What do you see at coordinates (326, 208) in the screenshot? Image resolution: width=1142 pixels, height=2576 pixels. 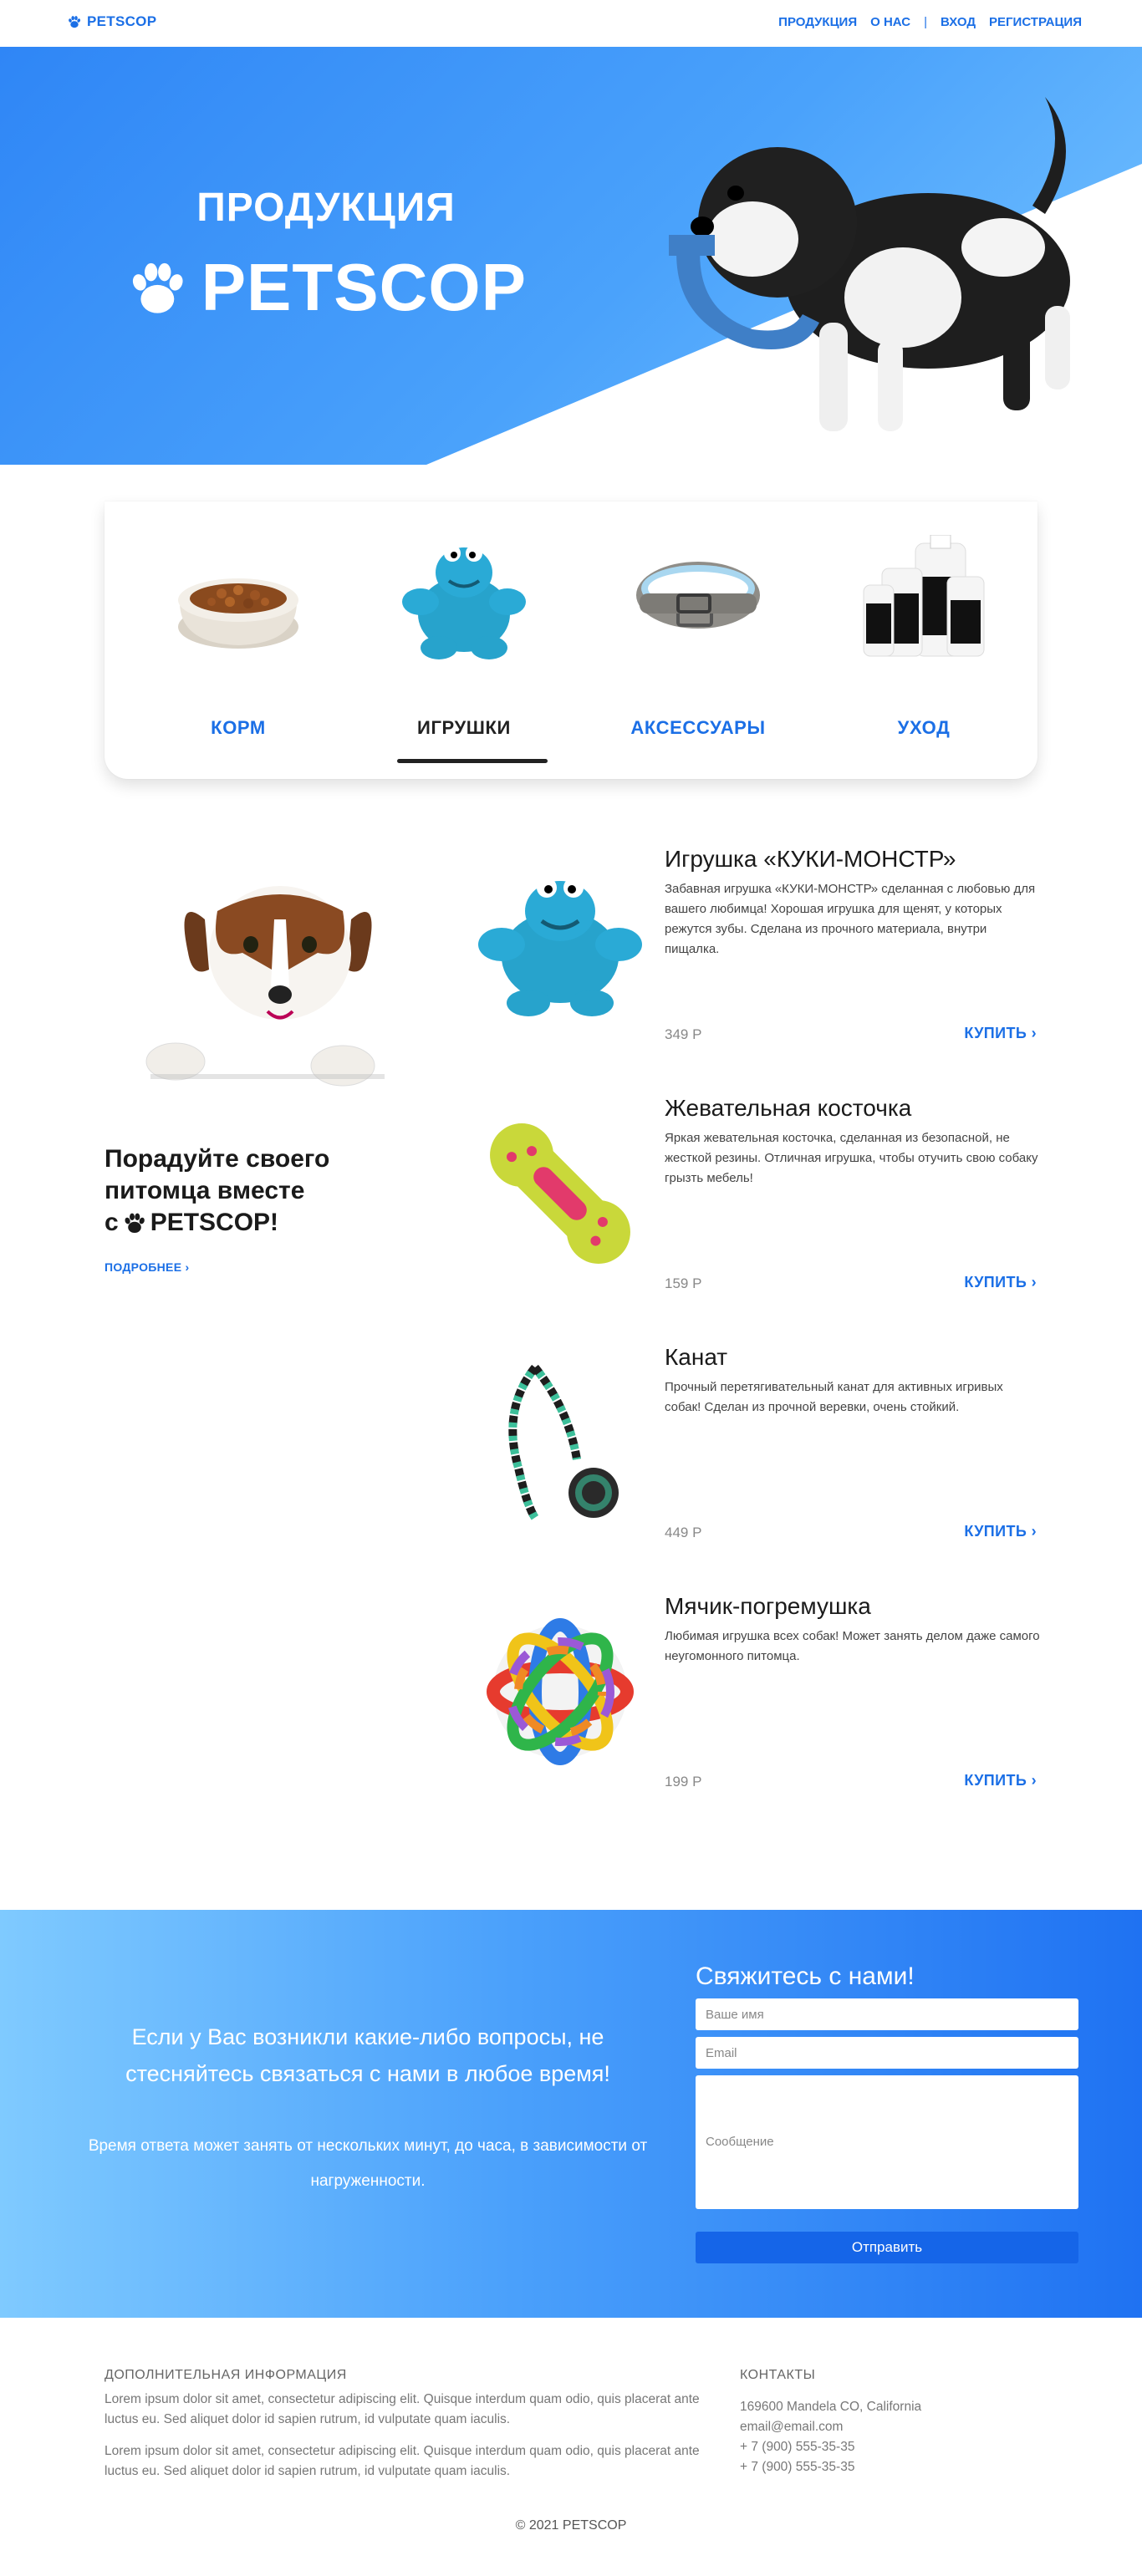 I see `hero-title-line1: ПРОДУКЦИЯ` at bounding box center [326, 208].